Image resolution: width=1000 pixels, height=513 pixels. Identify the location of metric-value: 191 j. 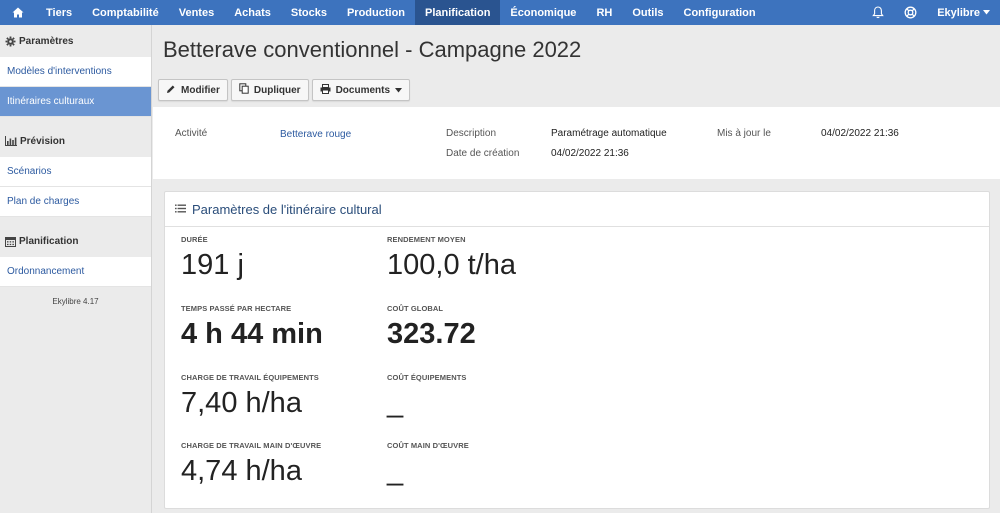
(212, 265).